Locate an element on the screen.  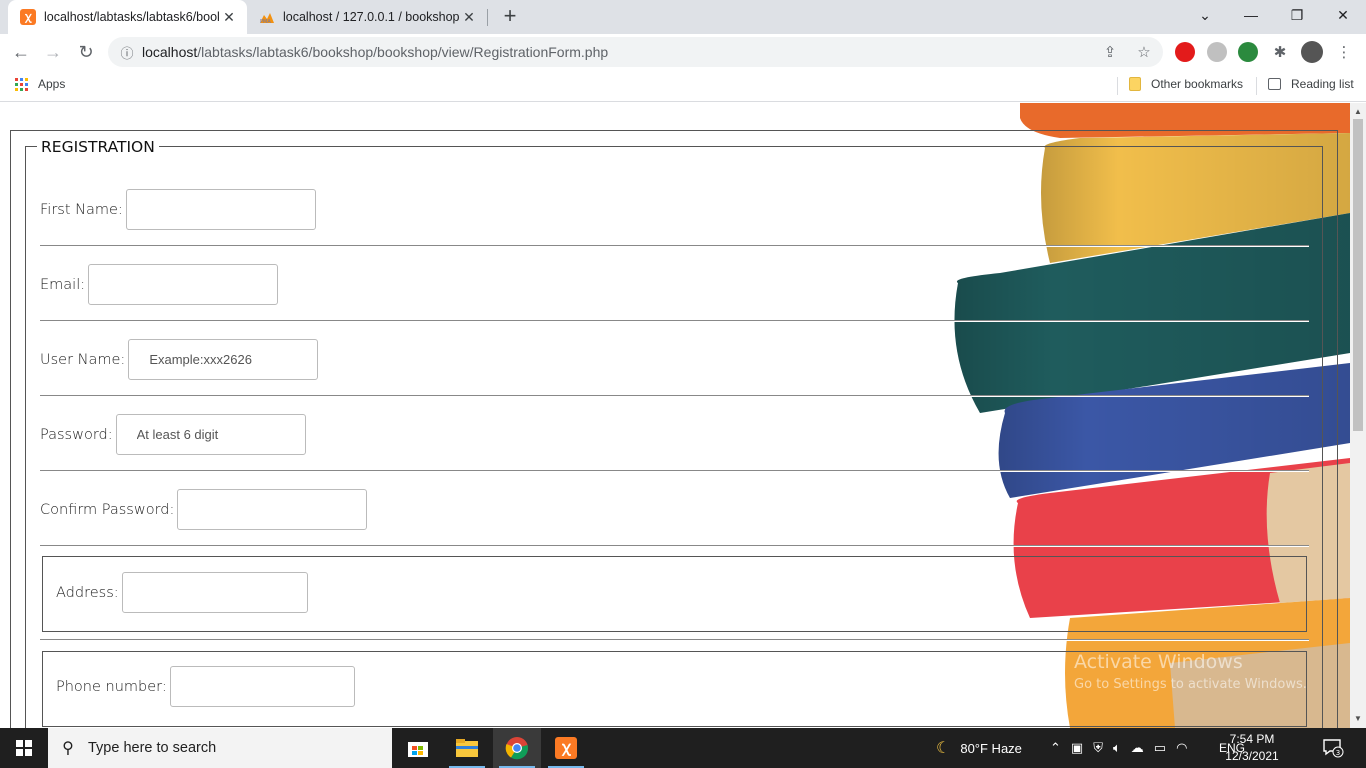
email-input is located at coordinates (183, 284).